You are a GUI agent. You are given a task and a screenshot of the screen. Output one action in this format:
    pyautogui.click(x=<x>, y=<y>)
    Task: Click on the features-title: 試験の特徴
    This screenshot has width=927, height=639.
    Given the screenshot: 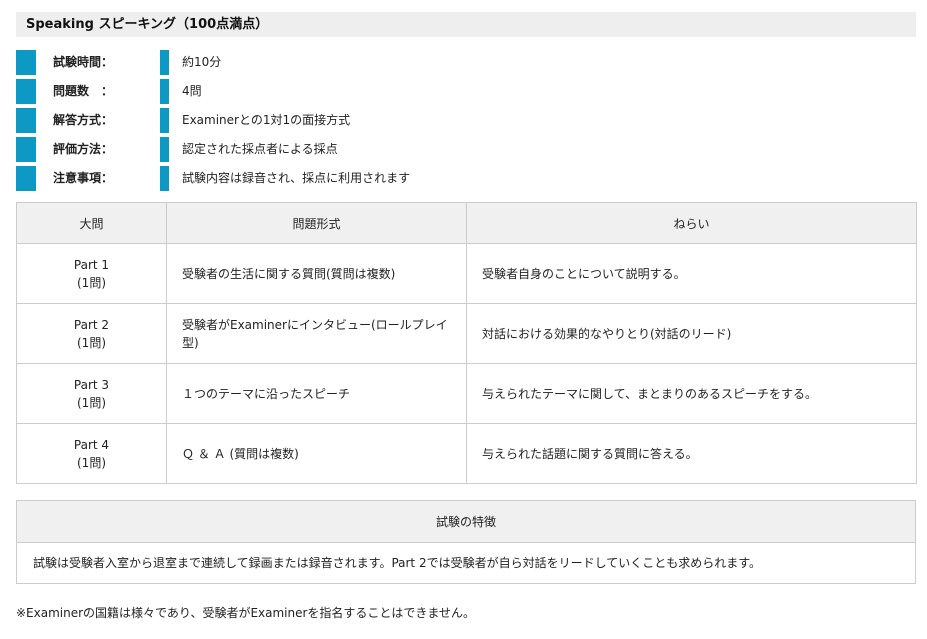 What is the action you would take?
    pyautogui.click(x=466, y=522)
    